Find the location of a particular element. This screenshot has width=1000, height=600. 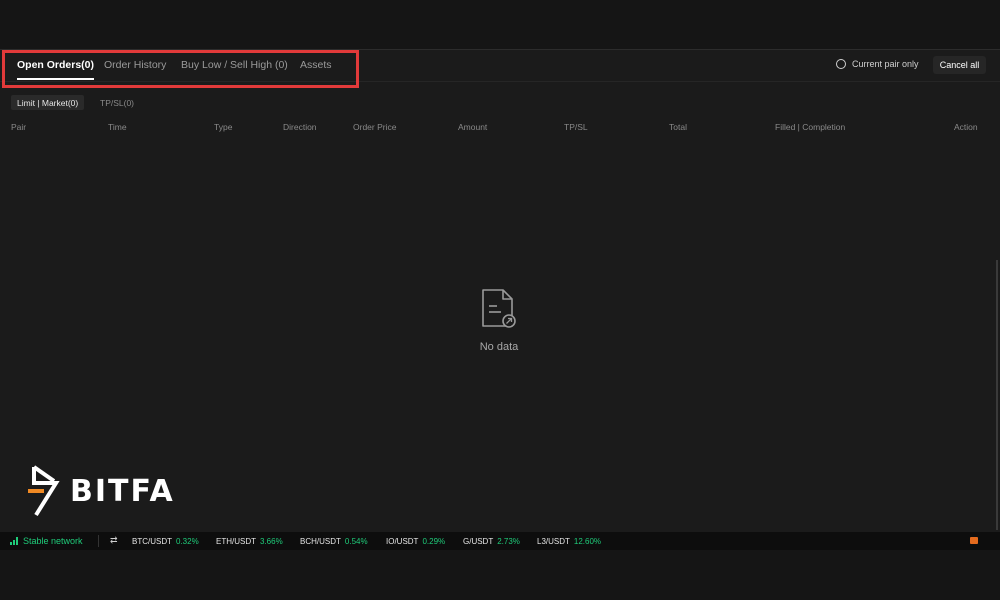

ticker-pair: BCH/USDT is located at coordinates (320, 541).